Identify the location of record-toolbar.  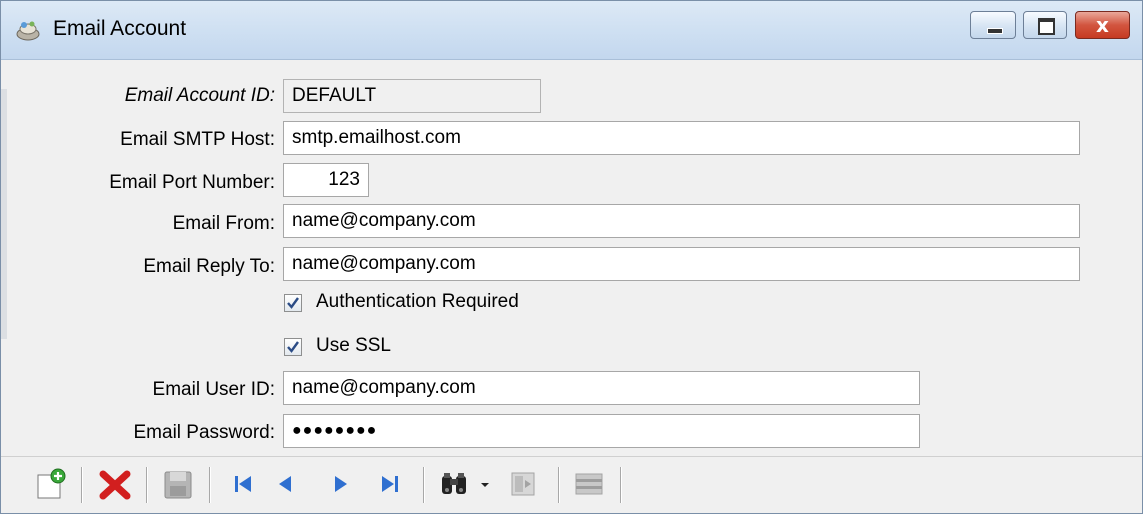
(571, 484).